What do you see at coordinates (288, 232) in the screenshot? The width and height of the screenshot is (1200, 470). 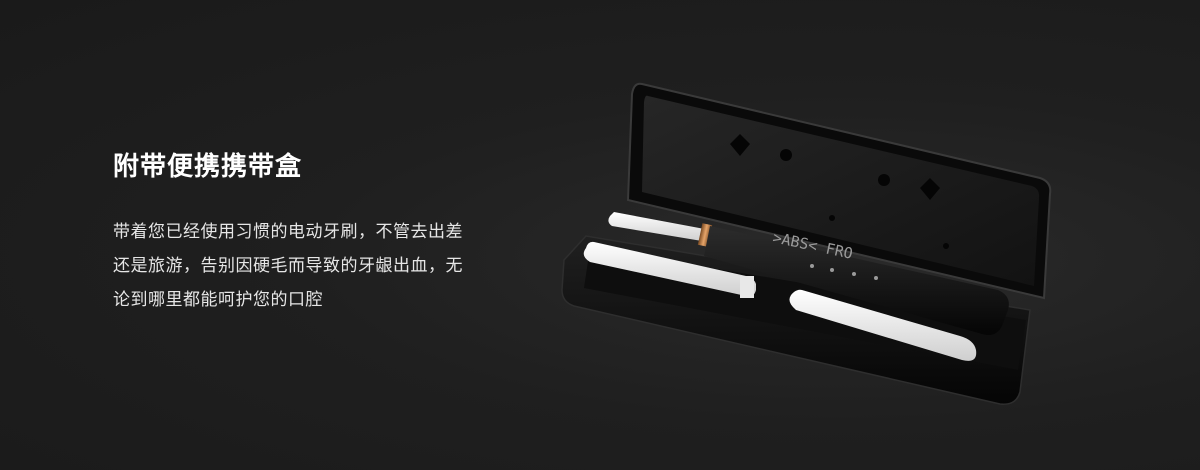 I see `description-line-1: 带着您已经使用习惯的电动牙刷，不管去出差` at bounding box center [288, 232].